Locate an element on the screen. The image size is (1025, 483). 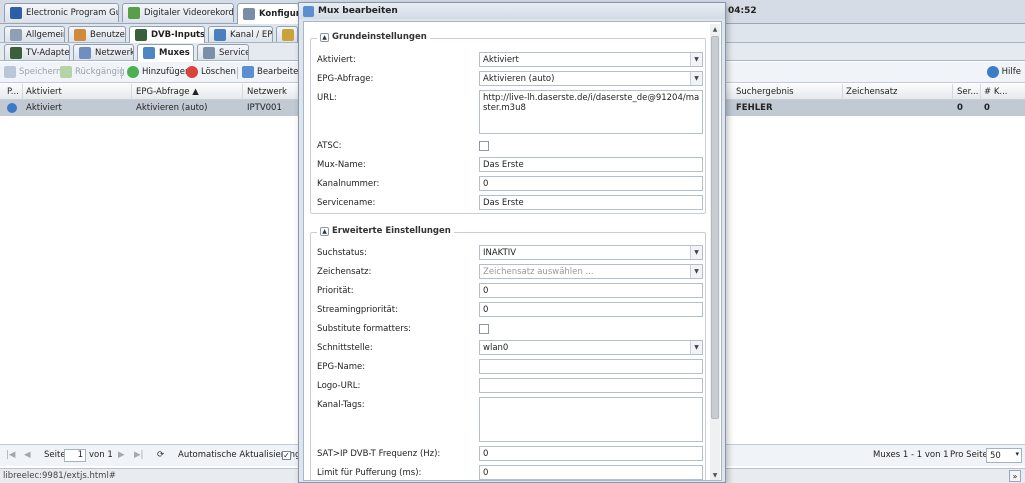
edit-button: Bearbeiten is located at coordinates (273, 72).